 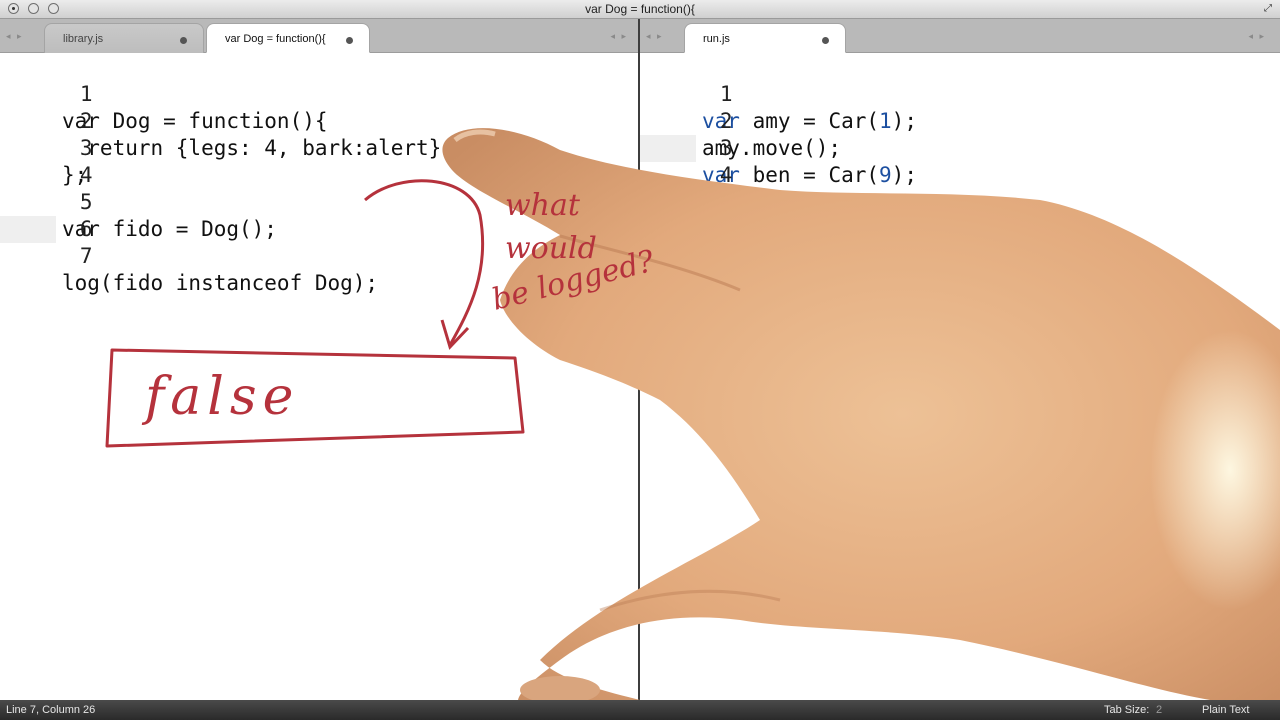 What do you see at coordinates (86, 229) in the screenshot?
I see `line-number: 6` at bounding box center [86, 229].